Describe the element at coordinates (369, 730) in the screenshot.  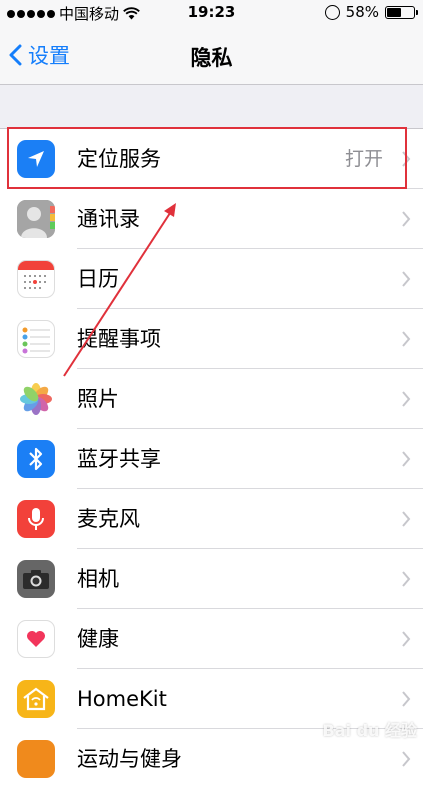
I see `watermark: Bai du 经验` at that location.